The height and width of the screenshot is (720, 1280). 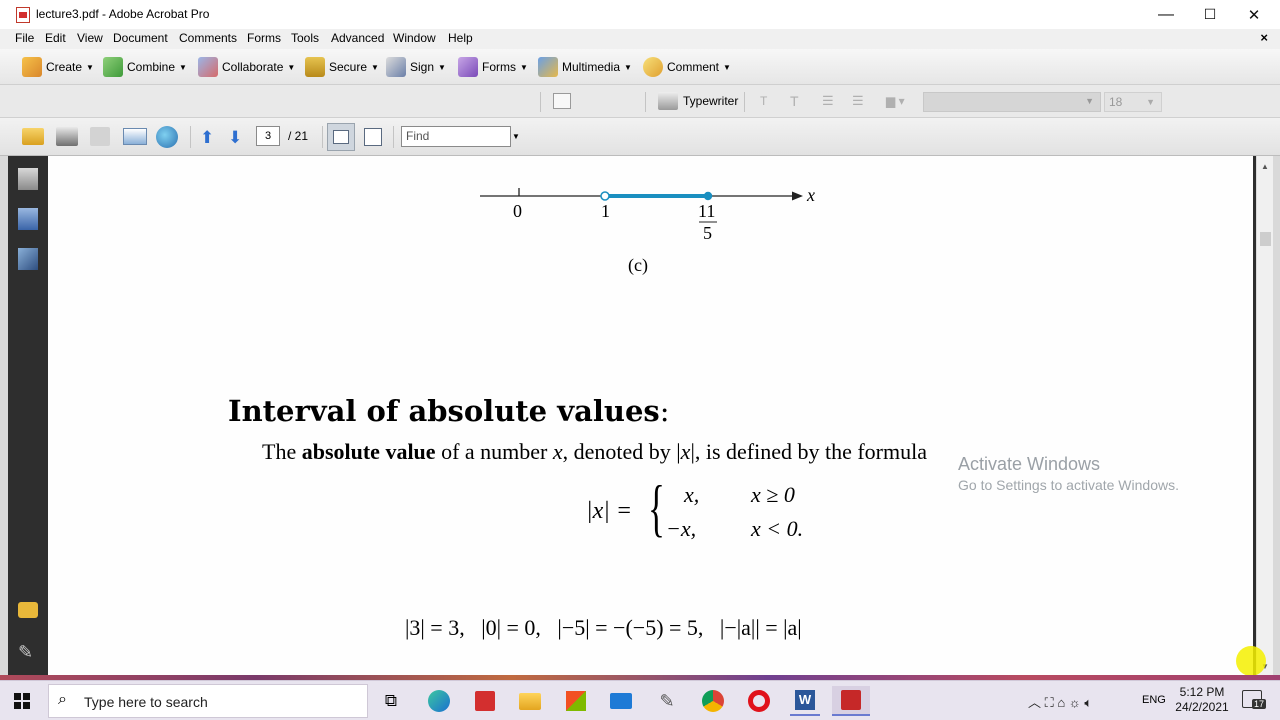 What do you see at coordinates (100, 136) in the screenshot?
I see `save-icon` at bounding box center [100, 136].